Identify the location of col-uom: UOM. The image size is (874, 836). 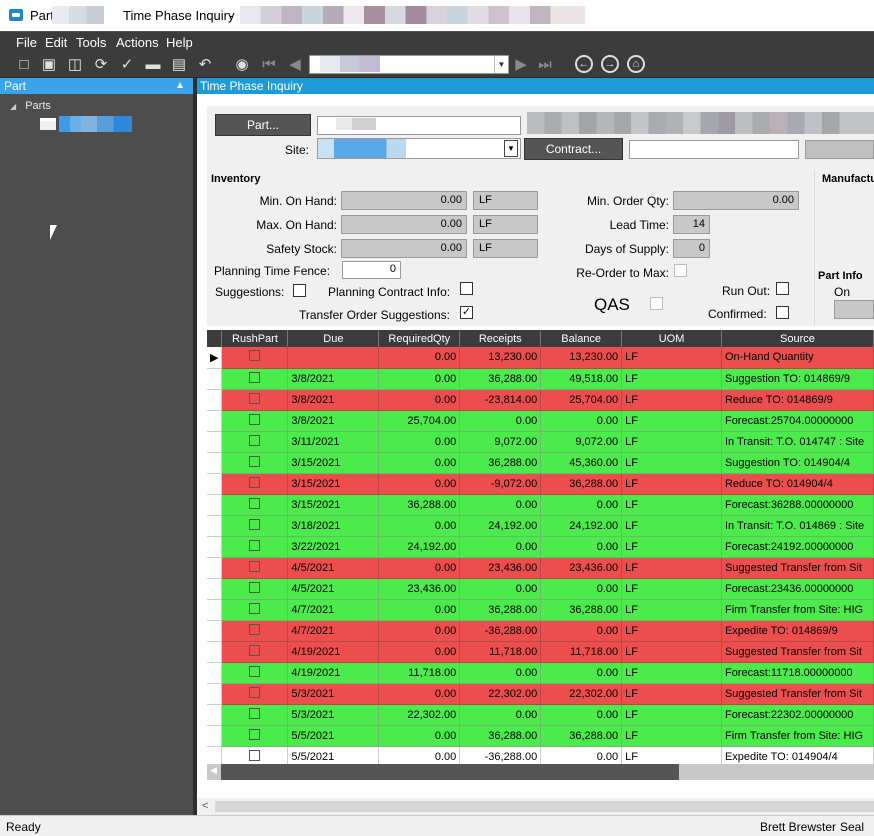
(671, 338).